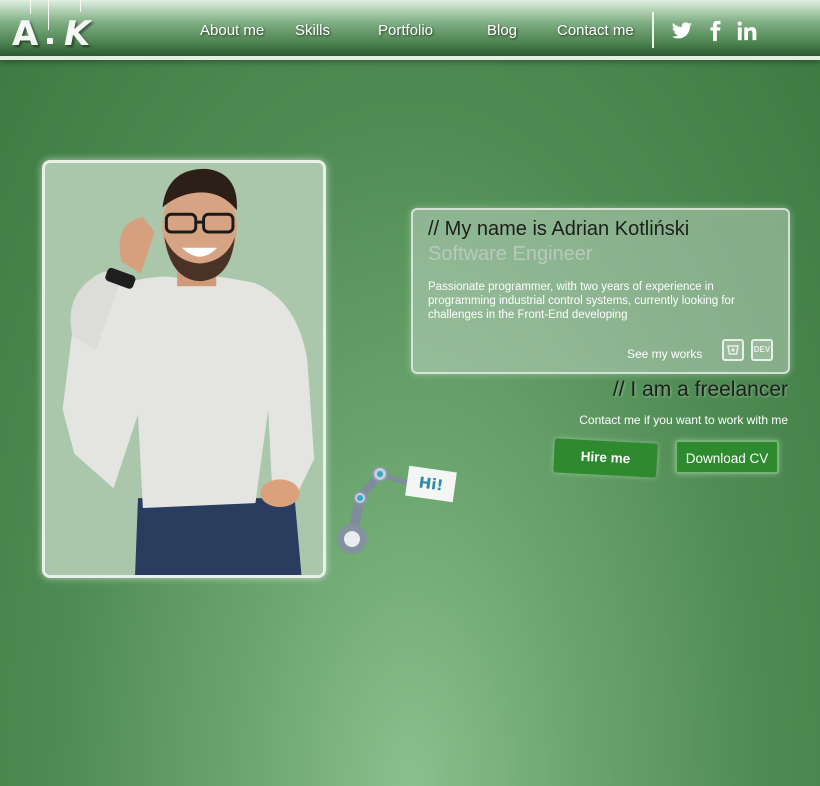 Image resolution: width=820 pixels, height=786 pixels. What do you see at coordinates (700, 389) in the screenshot?
I see `freelancer-heading: // I am a freelancer` at bounding box center [700, 389].